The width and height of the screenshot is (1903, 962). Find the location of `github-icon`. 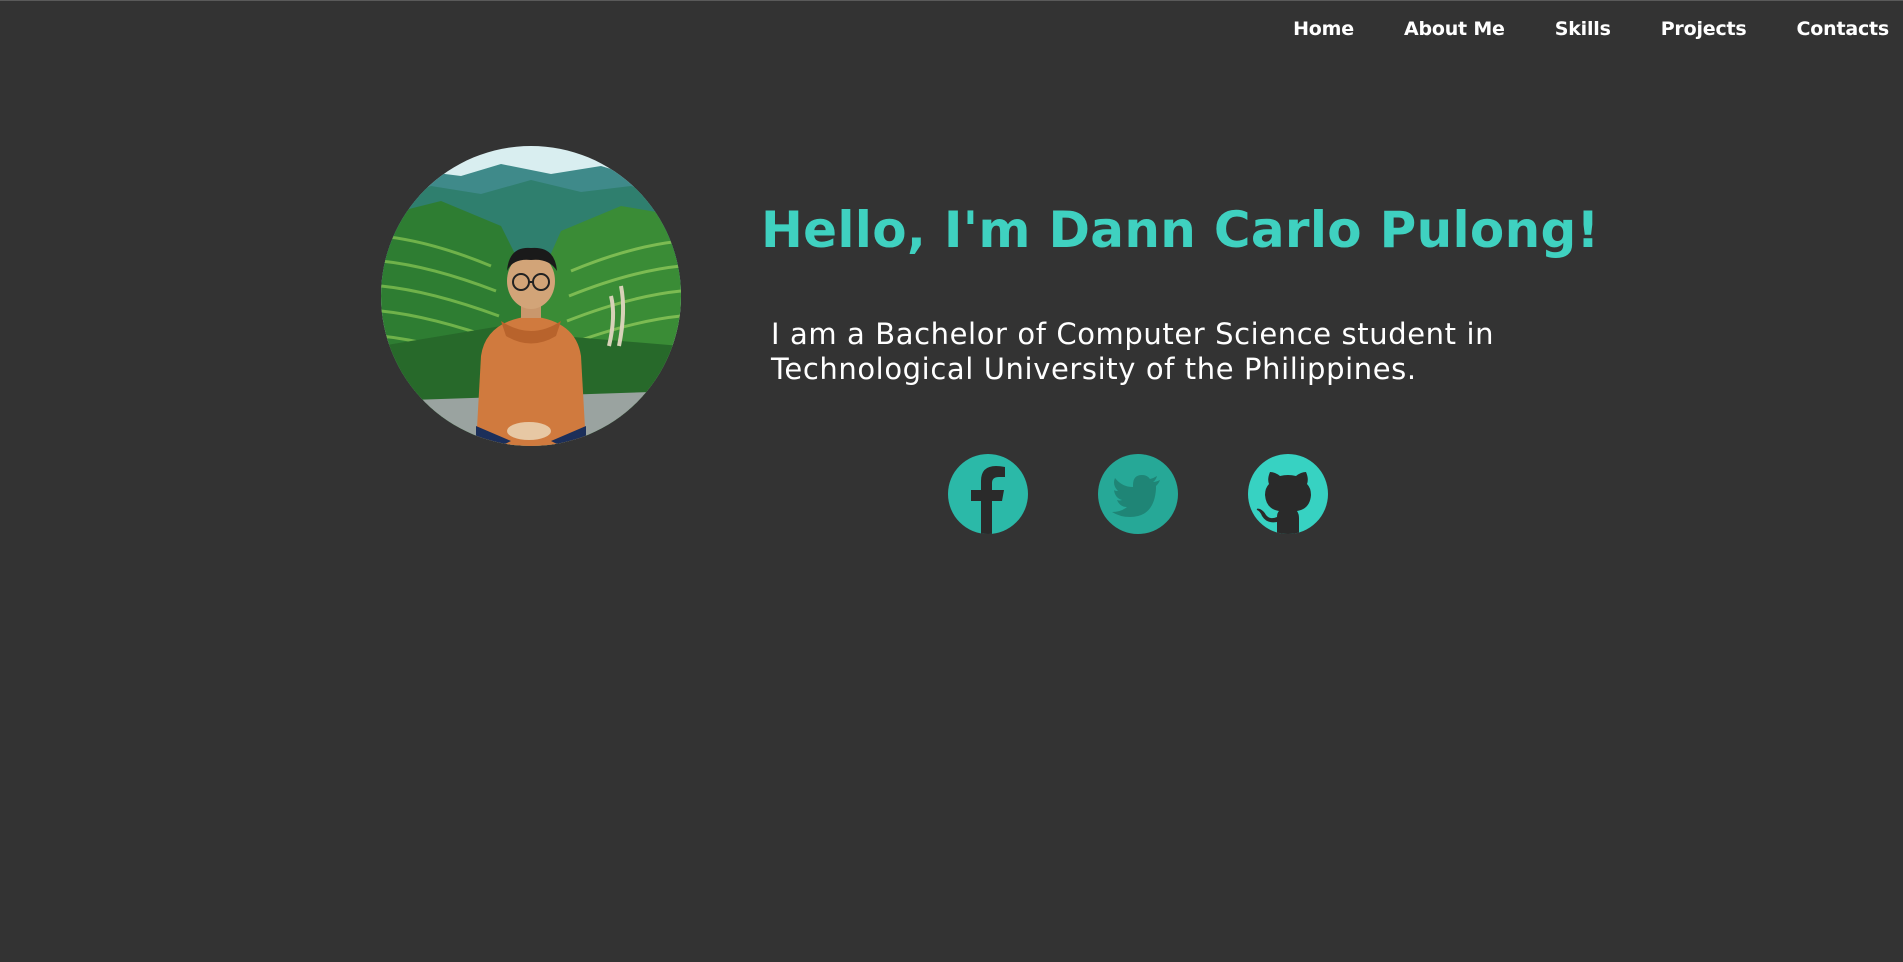

github-icon is located at coordinates (1288, 494).